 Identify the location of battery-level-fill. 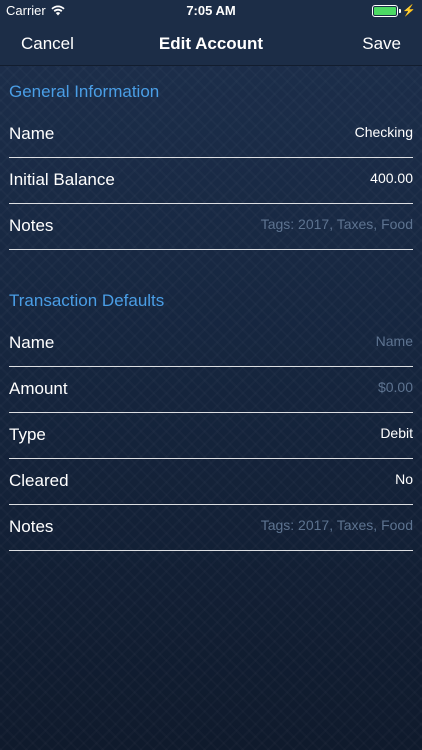
(385, 11).